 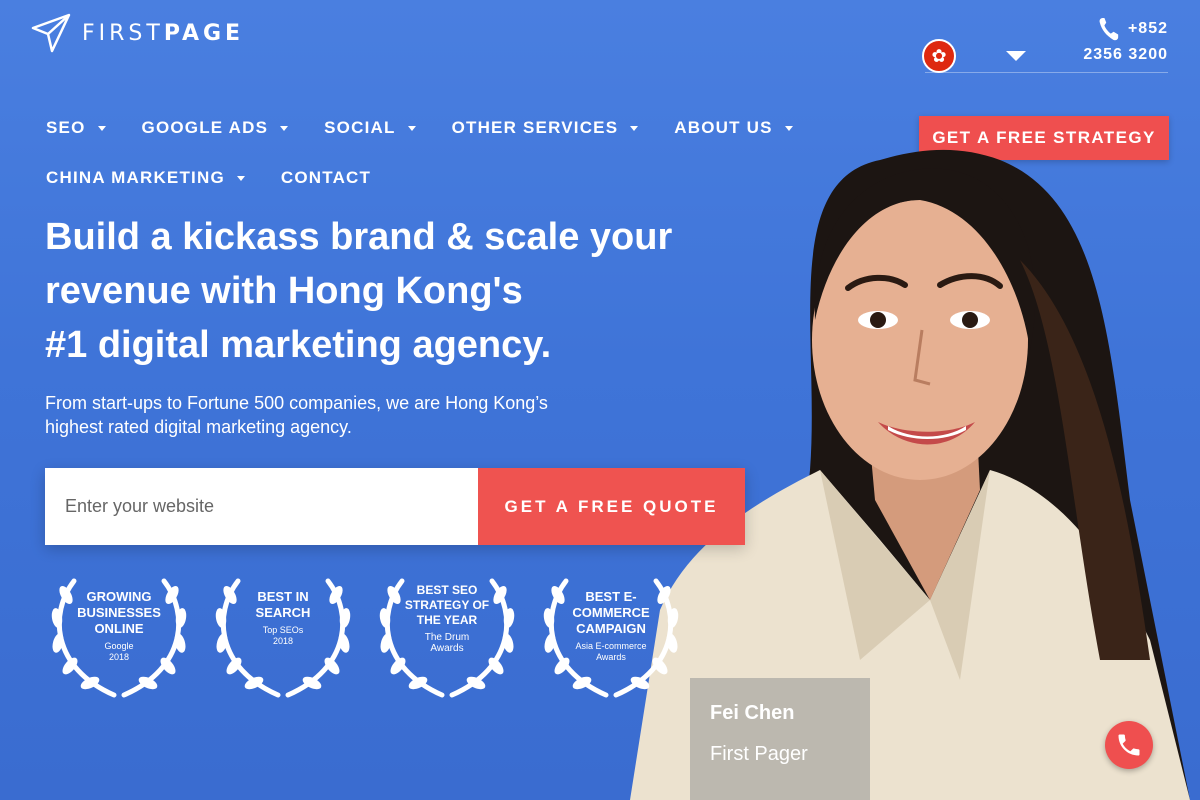 What do you see at coordinates (283, 604) in the screenshot?
I see `award-title: BEST IN SEARCH` at bounding box center [283, 604].